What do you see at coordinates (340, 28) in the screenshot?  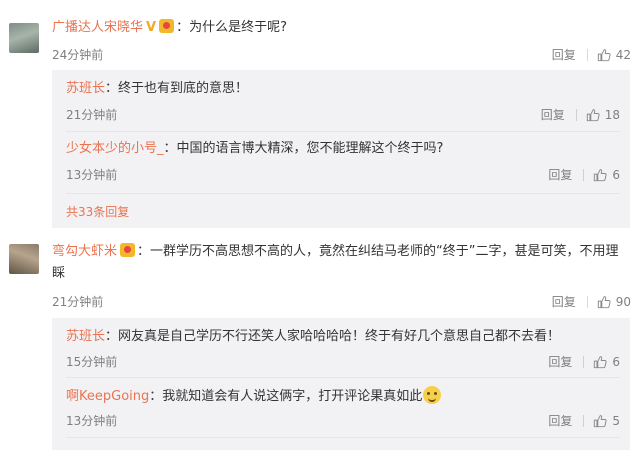 I see `comment-text: 广播达人宋晓华 V ：为什么是终于呢?` at bounding box center [340, 28].